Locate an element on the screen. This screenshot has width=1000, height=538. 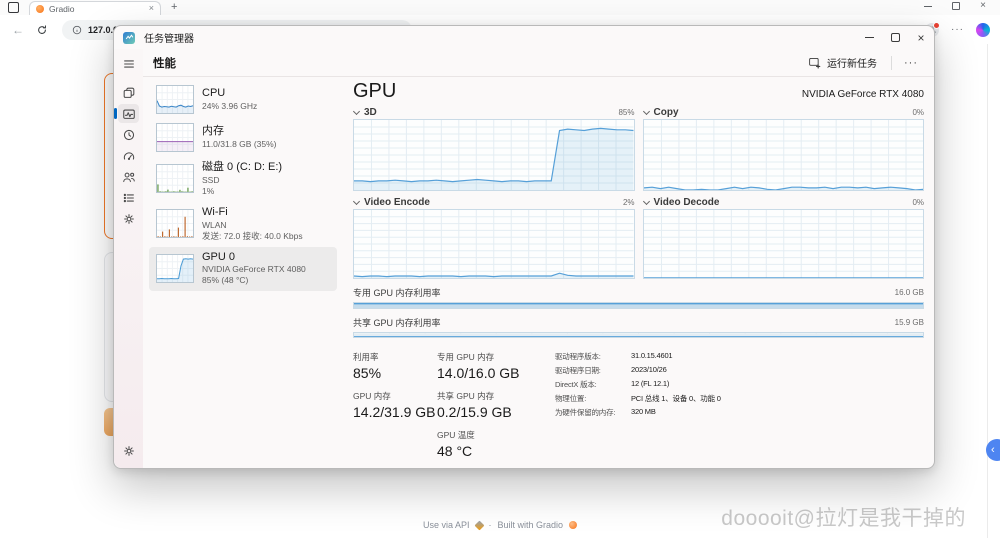
page-title: 性能 is located at coordinates (164, 63).